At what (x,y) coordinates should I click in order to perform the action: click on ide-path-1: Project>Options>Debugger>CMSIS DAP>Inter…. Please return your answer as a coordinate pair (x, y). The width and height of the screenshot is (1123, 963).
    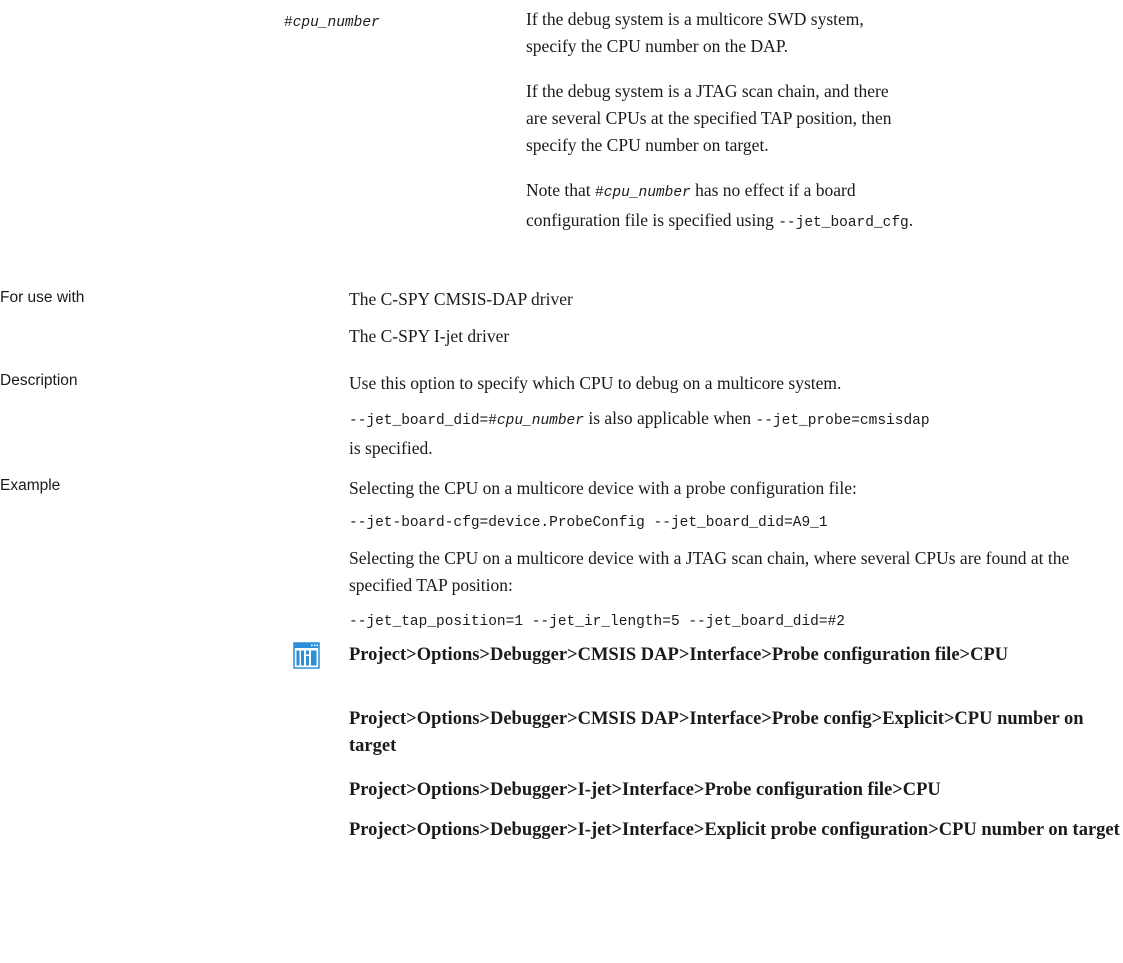
    Looking at the image, I should click on (679, 655).